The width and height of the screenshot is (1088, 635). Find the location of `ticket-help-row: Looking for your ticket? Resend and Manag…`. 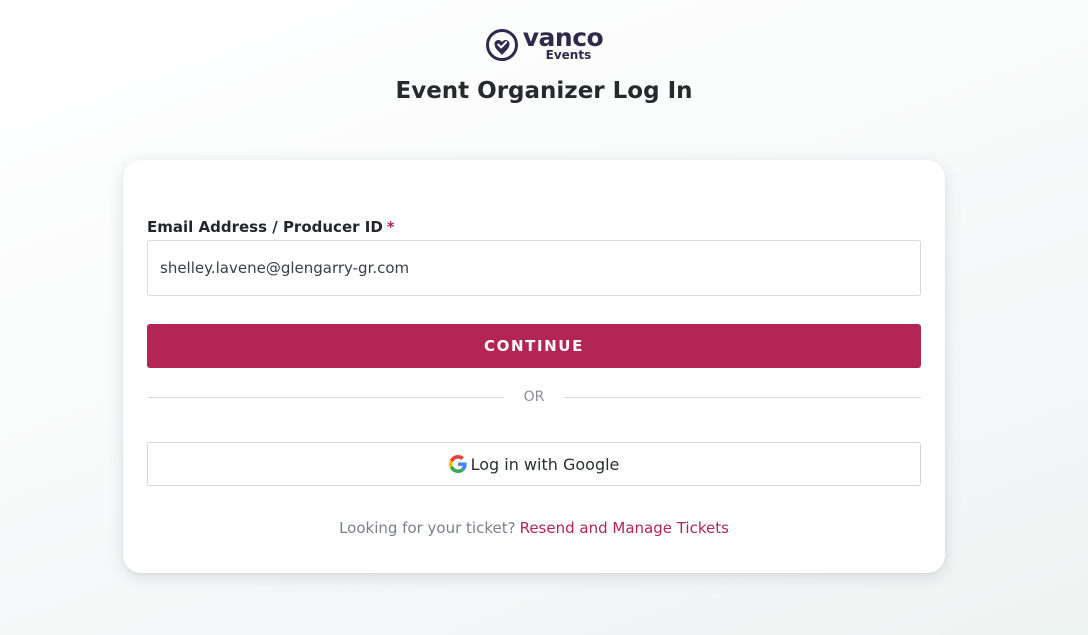

ticket-help-row: Looking for your ticket? Resend and Manag… is located at coordinates (534, 528).